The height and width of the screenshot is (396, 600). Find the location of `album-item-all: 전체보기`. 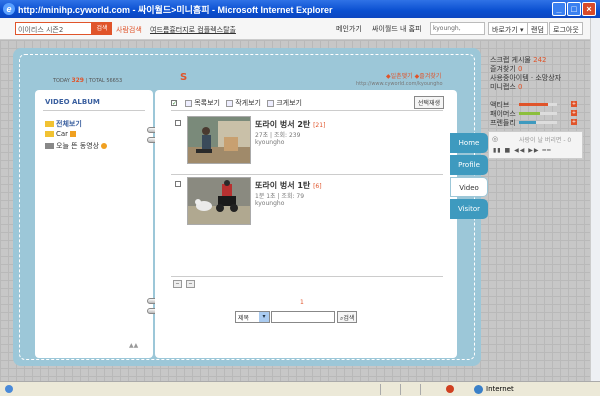

album-item-all: 전체보기 is located at coordinates (63, 124).